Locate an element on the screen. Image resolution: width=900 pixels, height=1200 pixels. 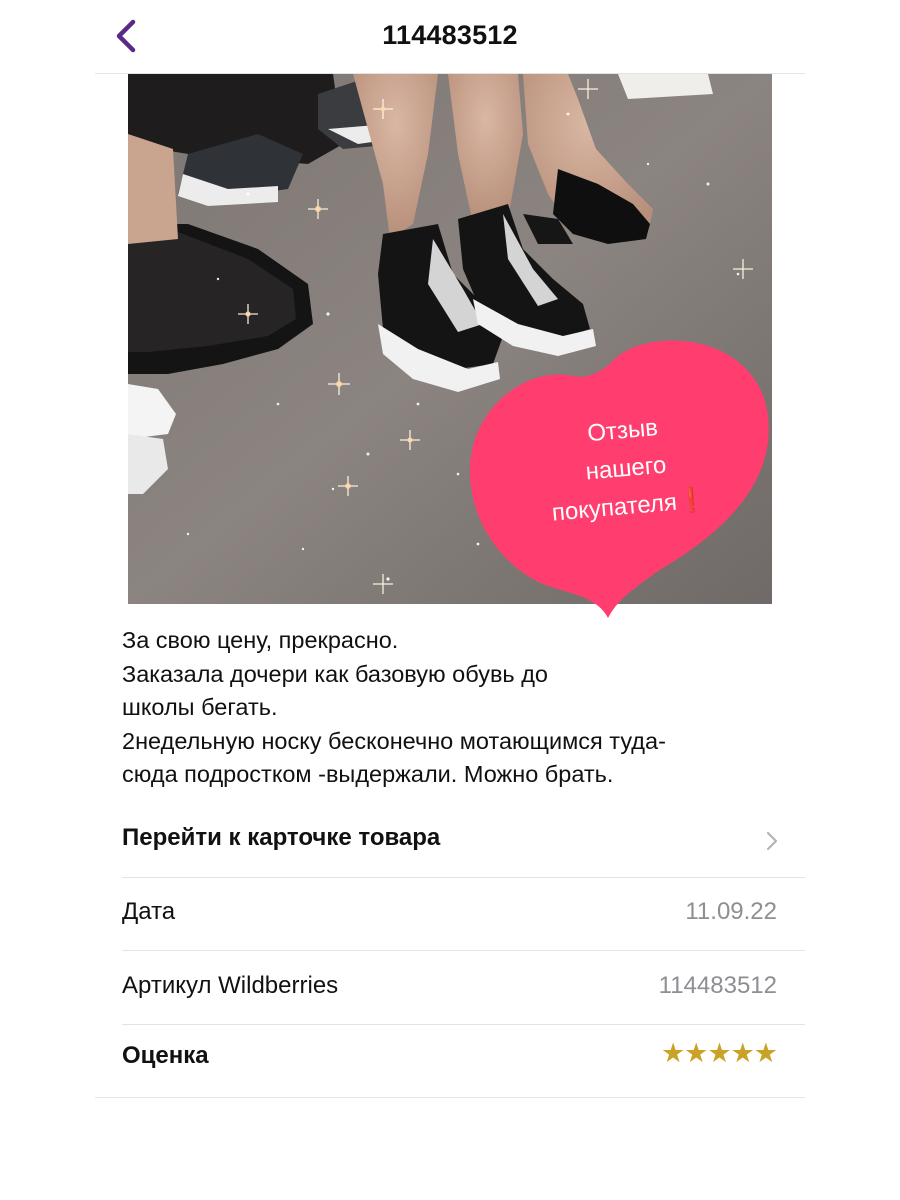
page-title: 114483512 is located at coordinates (450, 35).